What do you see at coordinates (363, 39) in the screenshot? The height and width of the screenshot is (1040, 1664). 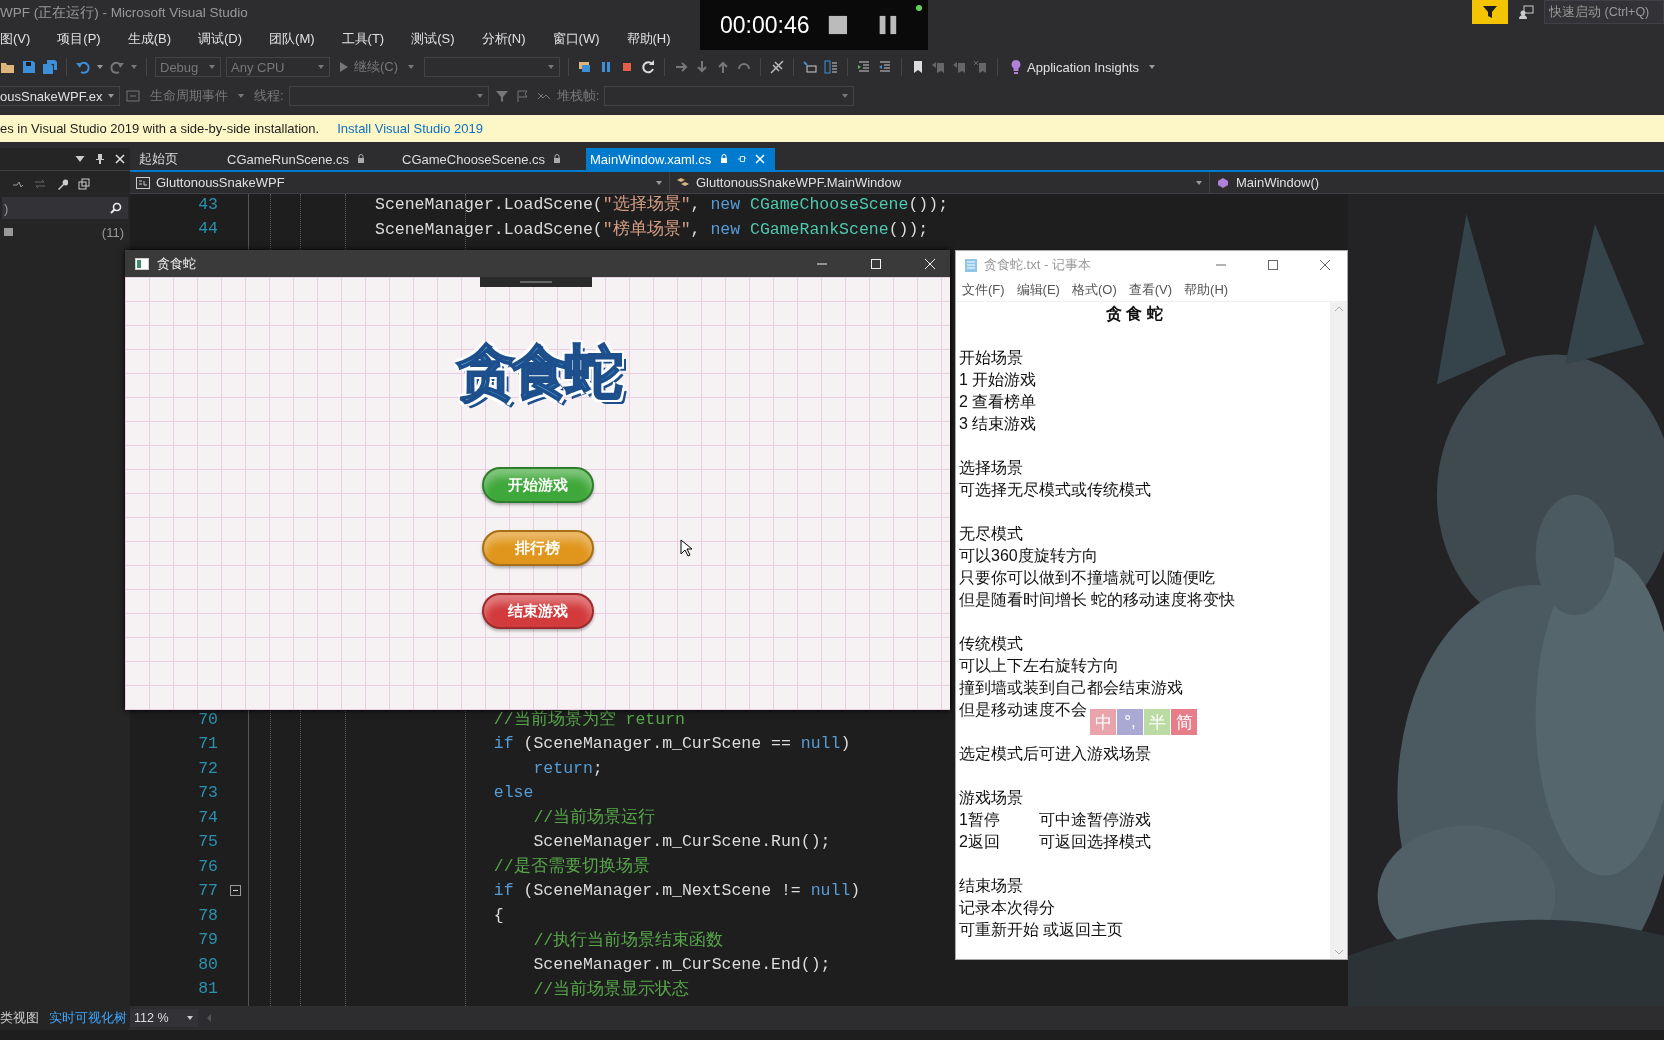 I see `menu-item: 工具(T)` at bounding box center [363, 39].